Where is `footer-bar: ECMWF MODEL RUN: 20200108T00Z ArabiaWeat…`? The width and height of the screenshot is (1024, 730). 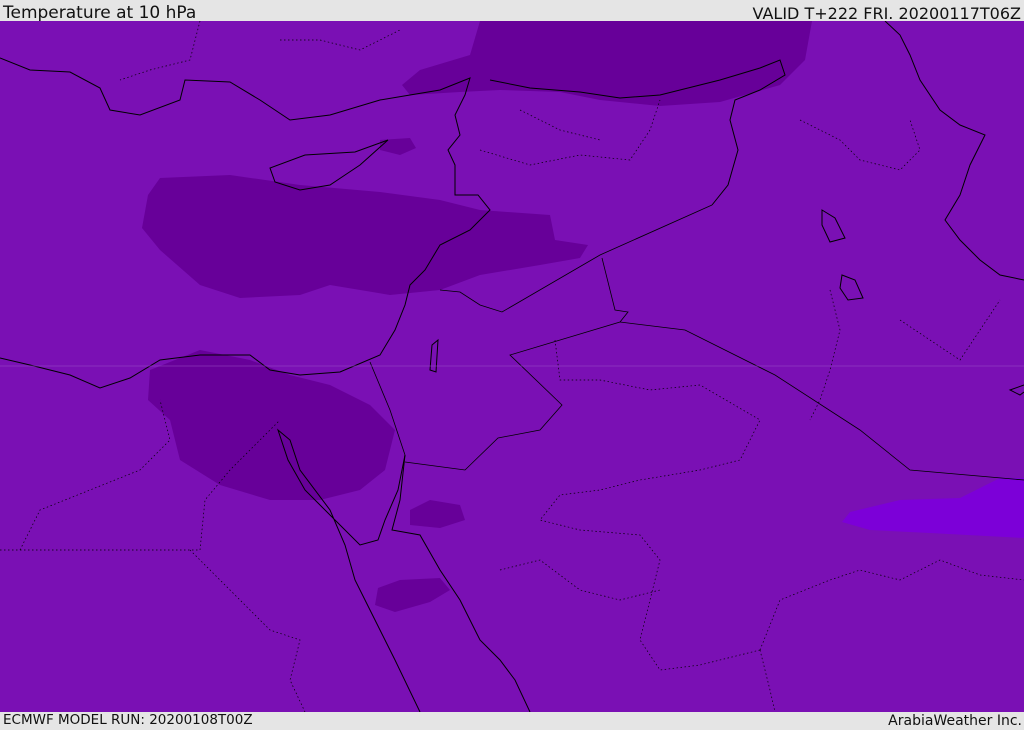 footer-bar: ECMWF MODEL RUN: 20200108T00Z ArabiaWeat… is located at coordinates (512, 720).